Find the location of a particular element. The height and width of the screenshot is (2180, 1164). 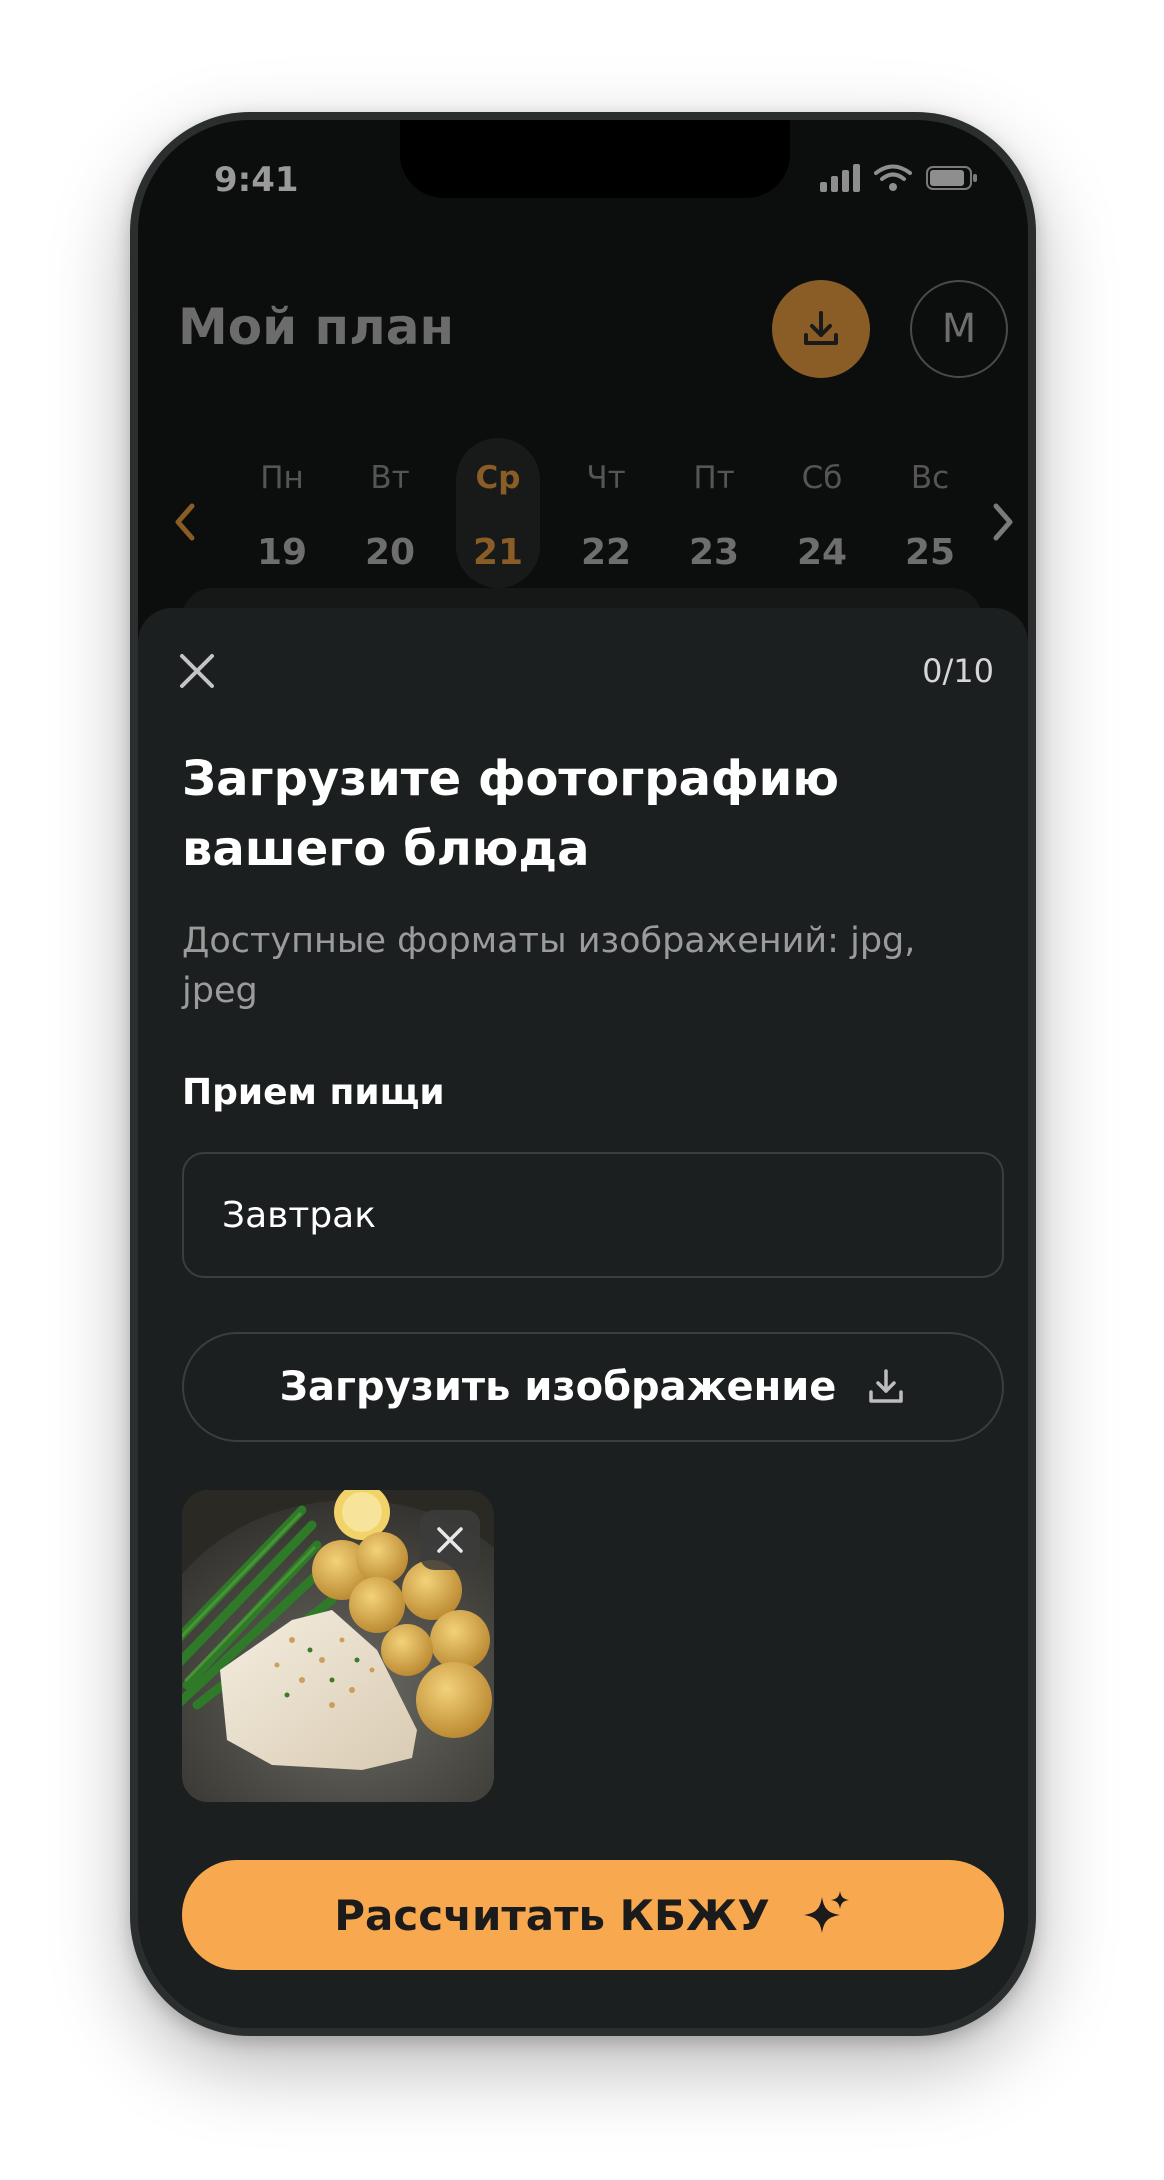

meal-field-label: Прием пищи is located at coordinates (313, 1092).